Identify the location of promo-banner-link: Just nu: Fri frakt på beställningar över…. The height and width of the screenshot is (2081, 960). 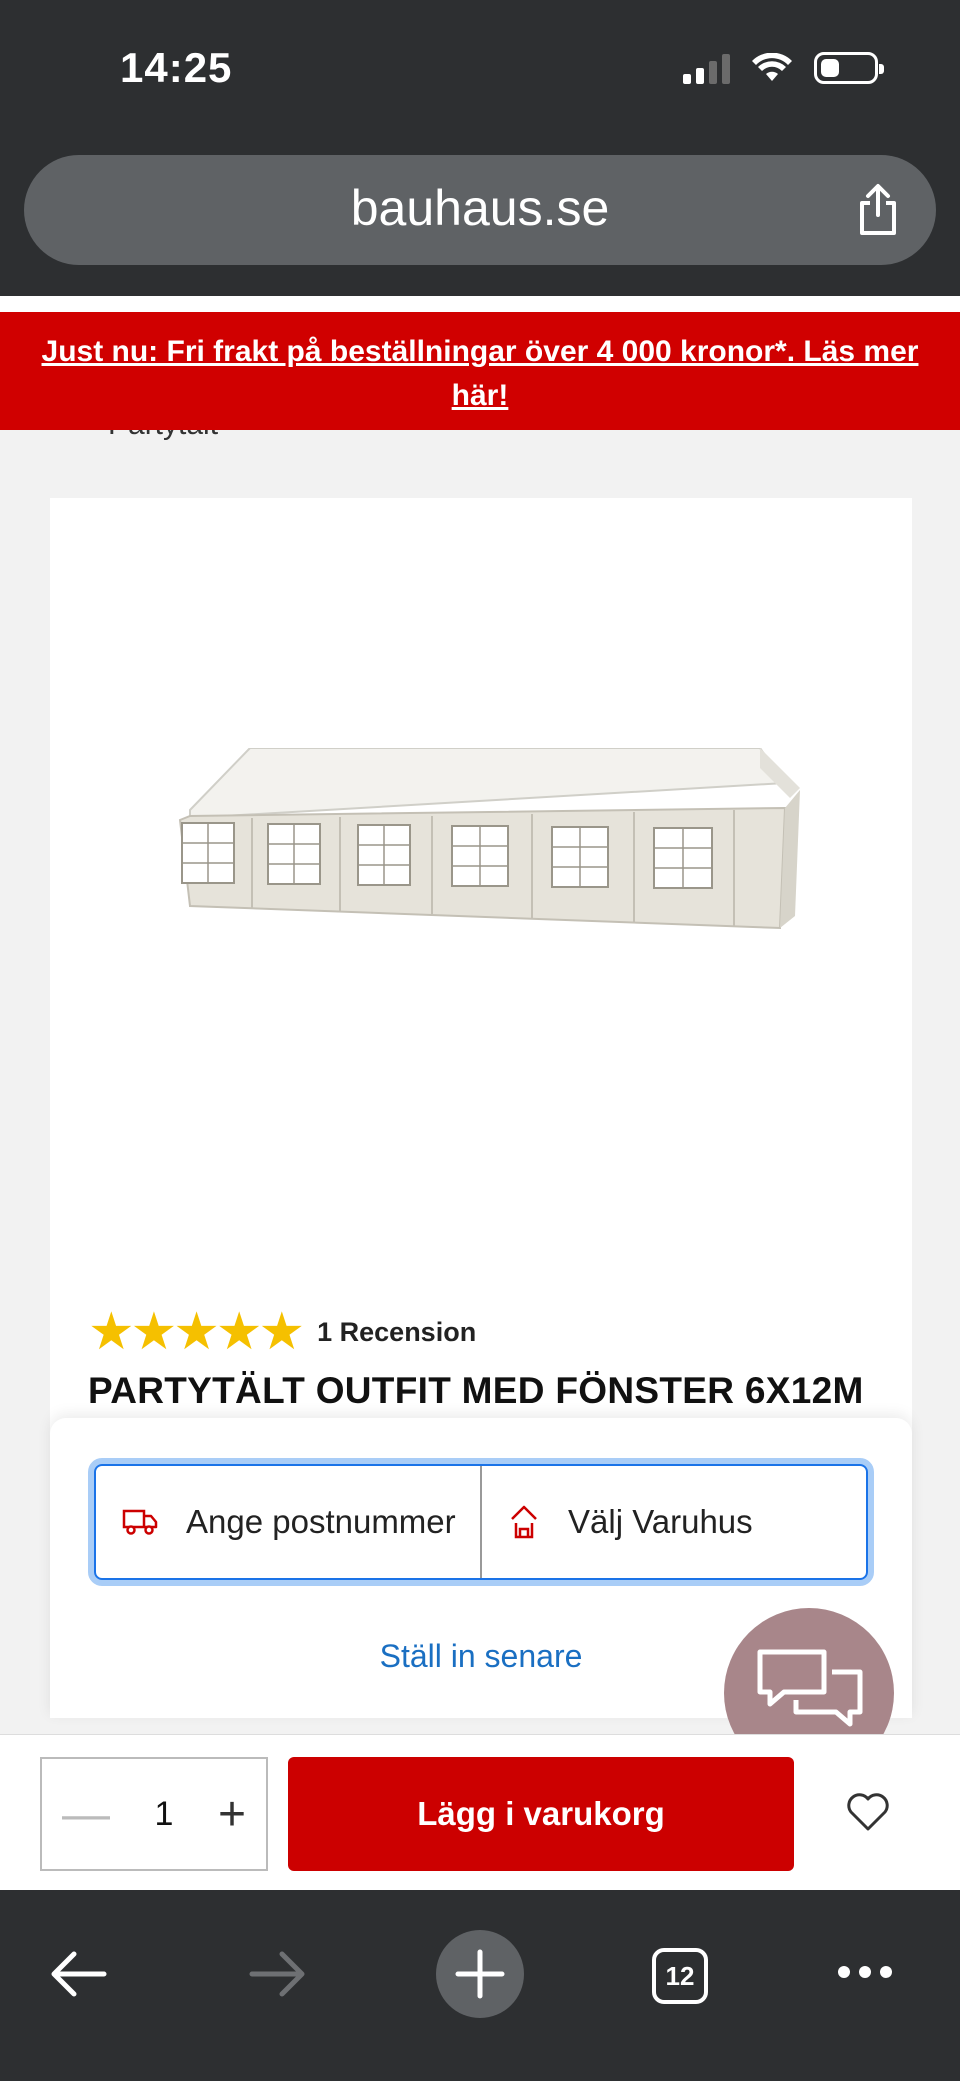
(480, 373).